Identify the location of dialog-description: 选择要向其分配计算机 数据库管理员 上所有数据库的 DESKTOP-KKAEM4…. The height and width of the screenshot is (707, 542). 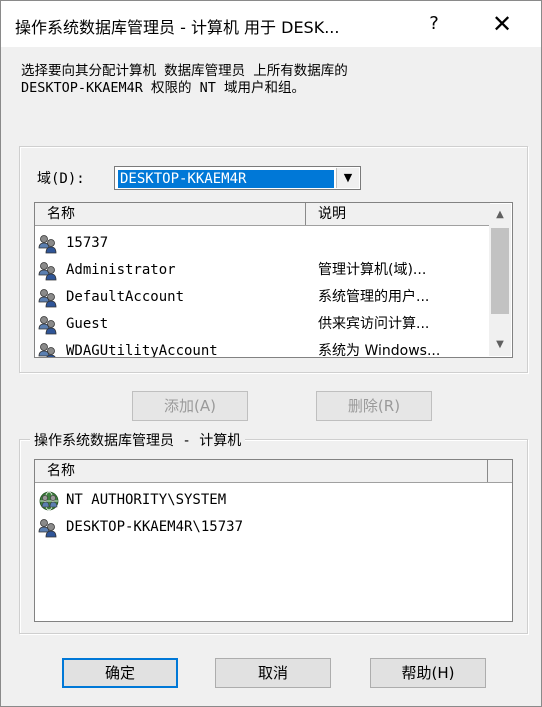
(184, 79).